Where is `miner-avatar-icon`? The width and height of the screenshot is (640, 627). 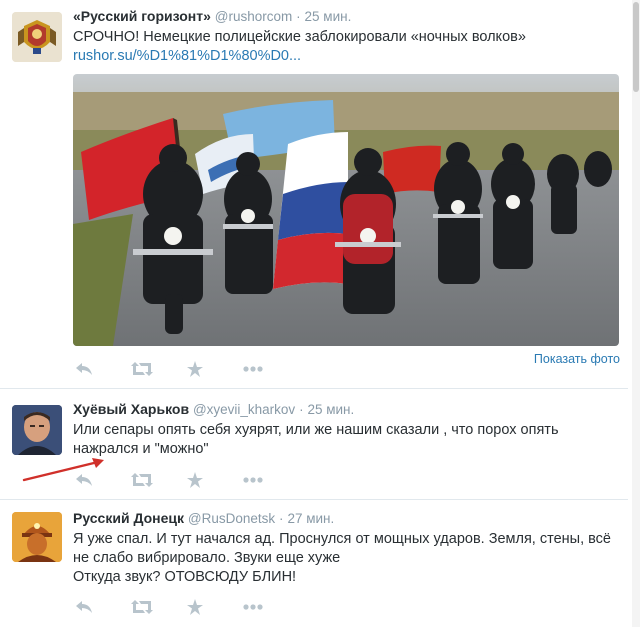
miner-avatar-icon is located at coordinates (37, 537).